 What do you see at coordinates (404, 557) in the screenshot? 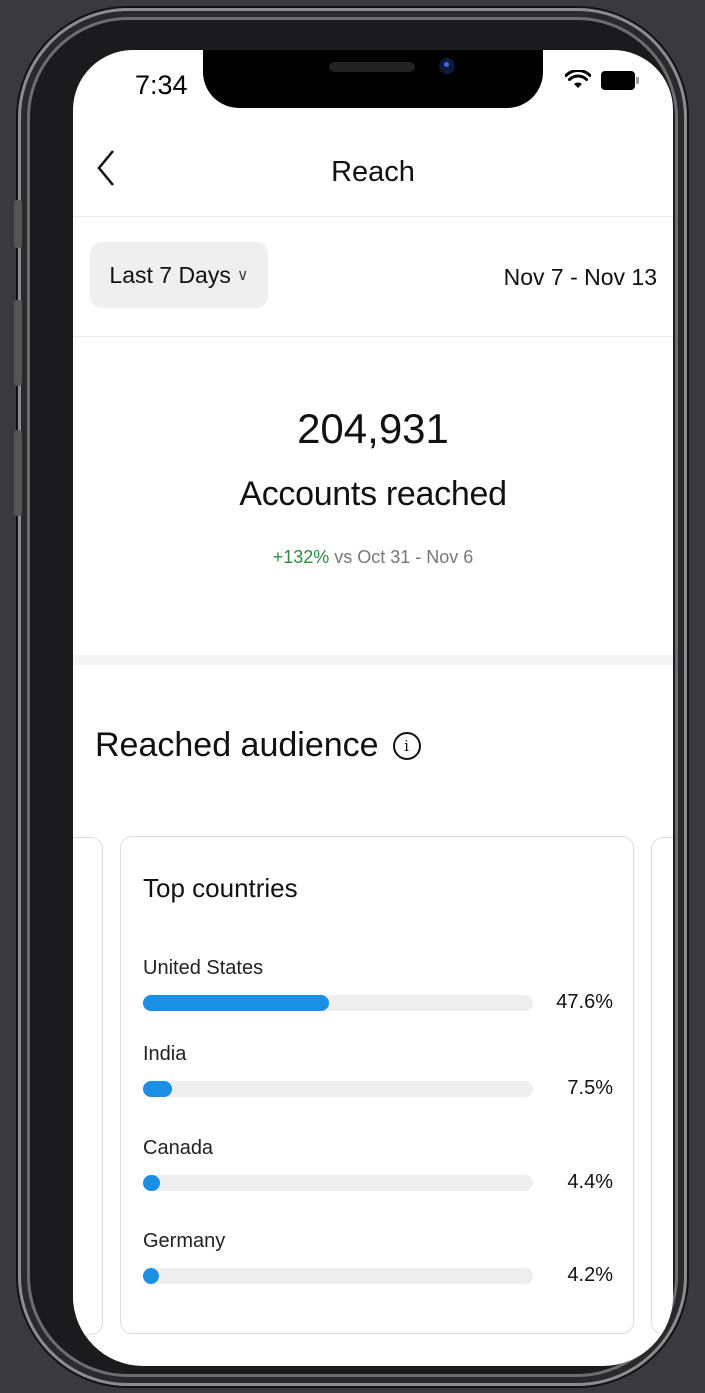
I see `comparison-period: vs Oct 31 - Nov 6` at bounding box center [404, 557].